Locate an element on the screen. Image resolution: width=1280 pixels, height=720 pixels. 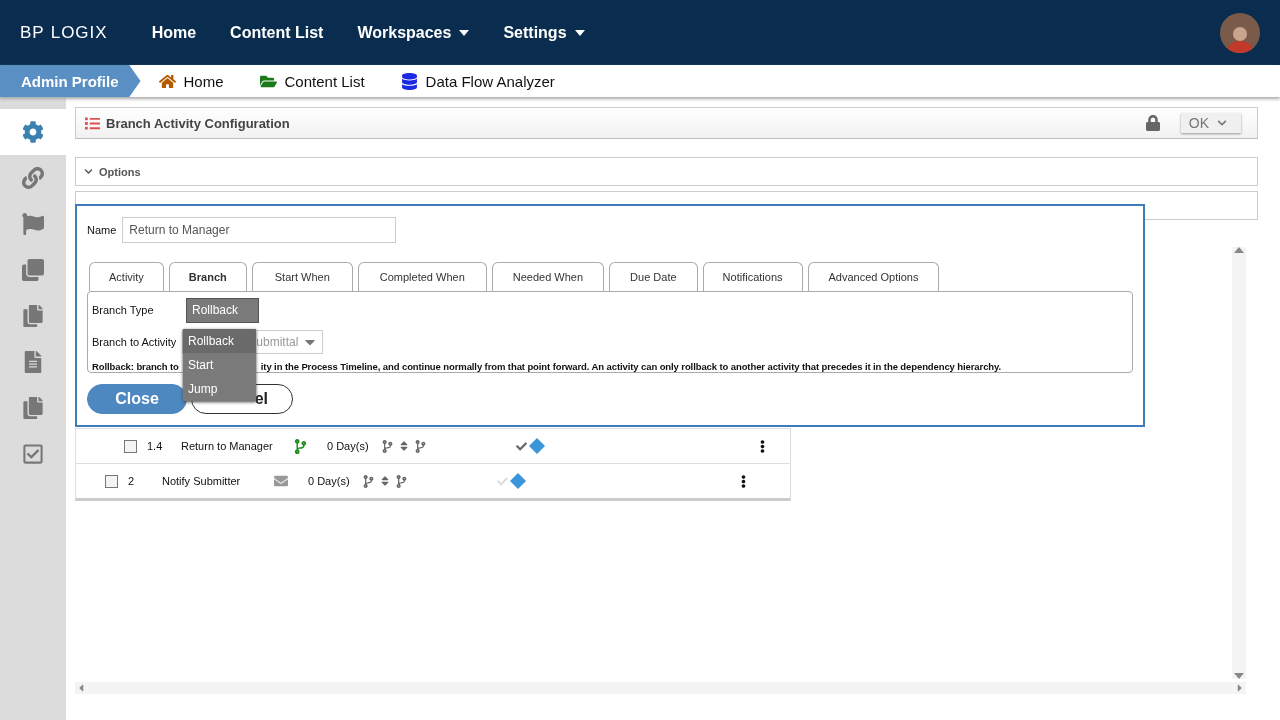
activity-name: Notify Submitter is located at coordinates (202, 481).